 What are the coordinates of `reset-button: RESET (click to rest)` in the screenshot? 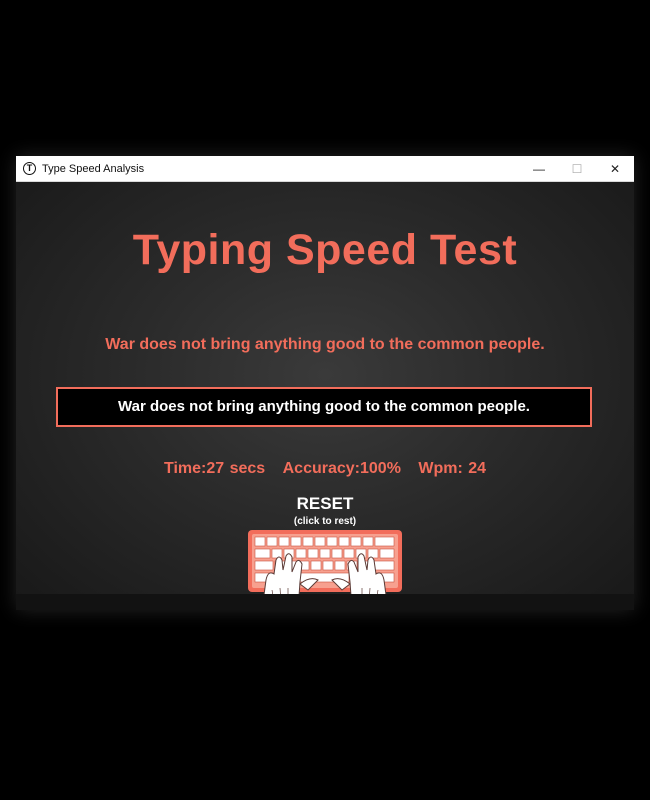 It's located at (325, 510).